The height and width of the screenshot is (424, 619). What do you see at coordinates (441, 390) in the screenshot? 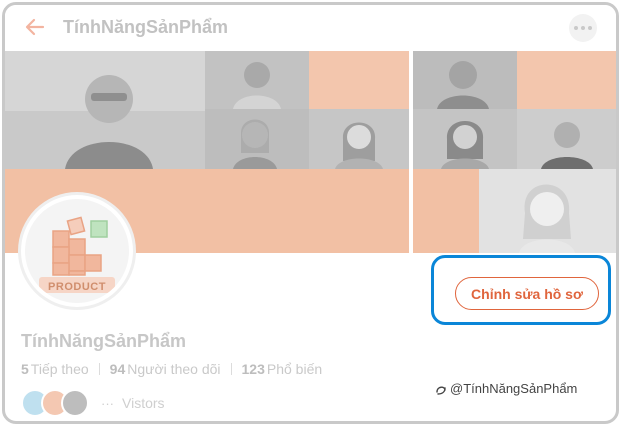
I see `watermark-logo-icon` at bounding box center [441, 390].